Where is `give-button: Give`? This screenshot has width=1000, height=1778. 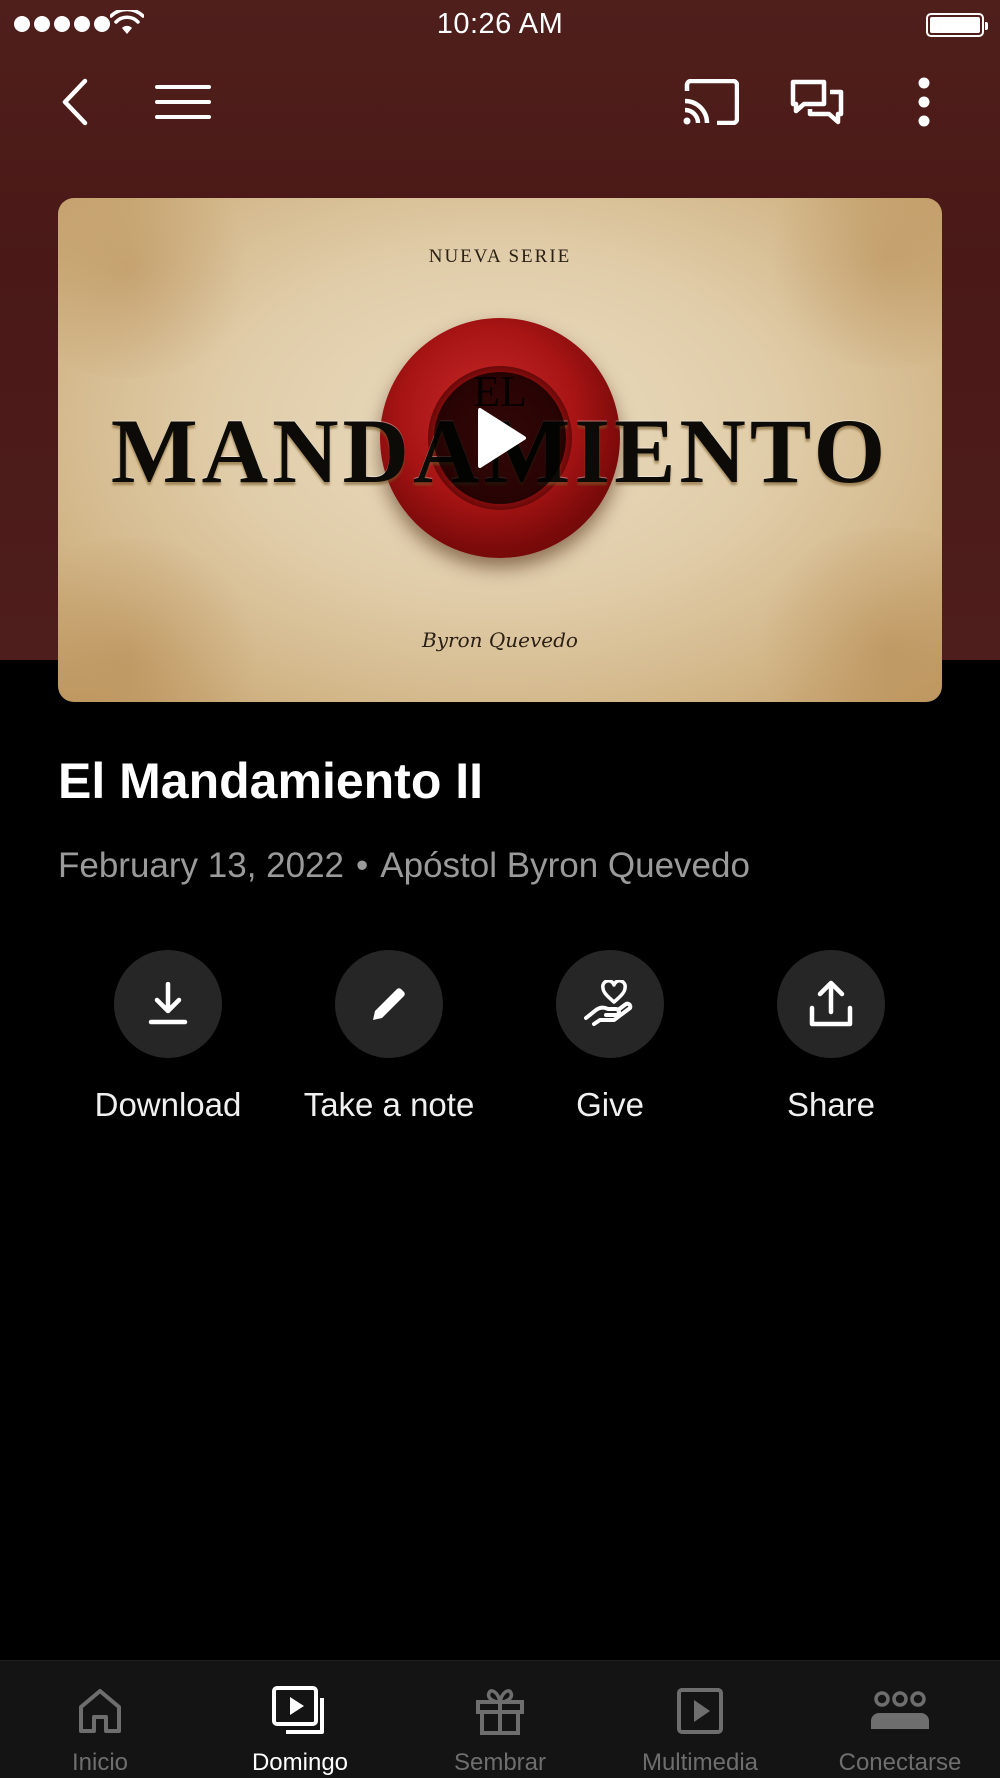 give-button: Give is located at coordinates (610, 1037).